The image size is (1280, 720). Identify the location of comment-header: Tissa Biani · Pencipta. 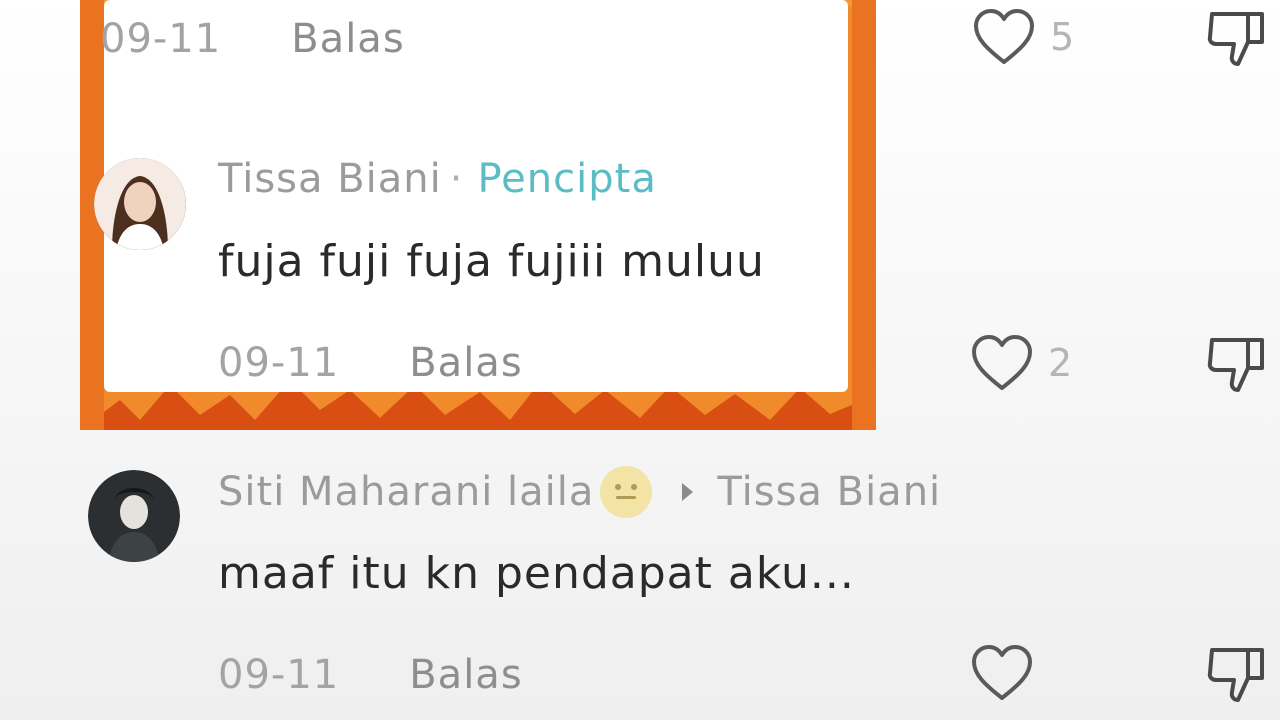
(437, 179).